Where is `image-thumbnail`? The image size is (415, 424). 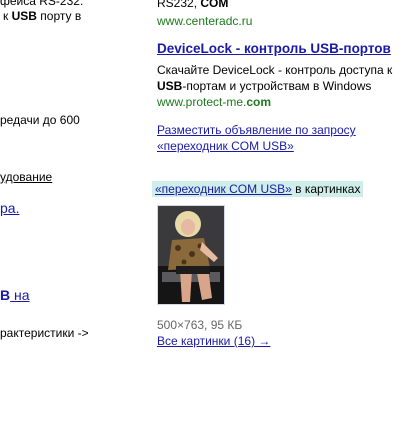 image-thumbnail is located at coordinates (191, 255).